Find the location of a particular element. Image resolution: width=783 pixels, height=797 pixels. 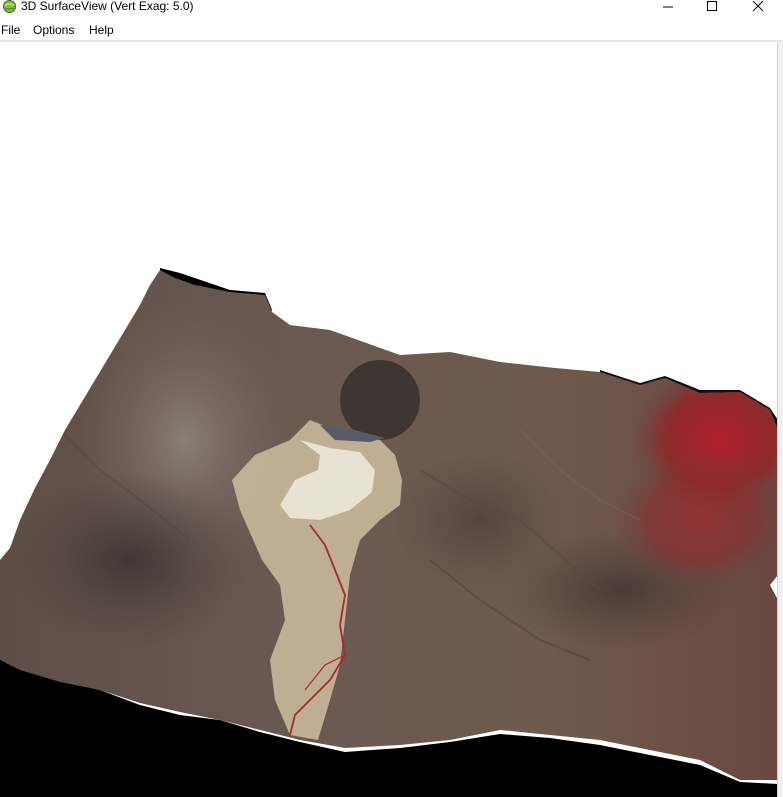

maximize-button is located at coordinates (712, 7).